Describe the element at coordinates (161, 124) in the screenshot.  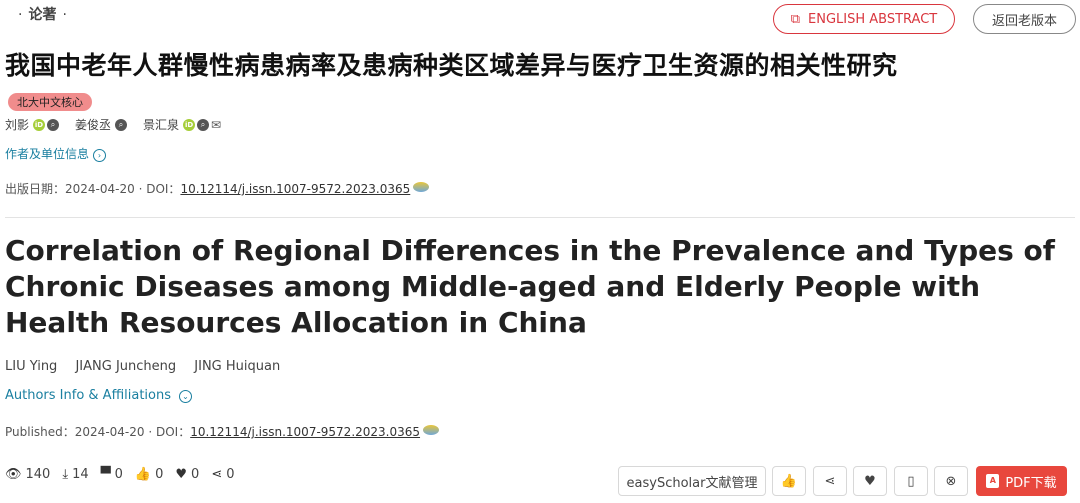
I see `author-link: 景汇泉` at that location.